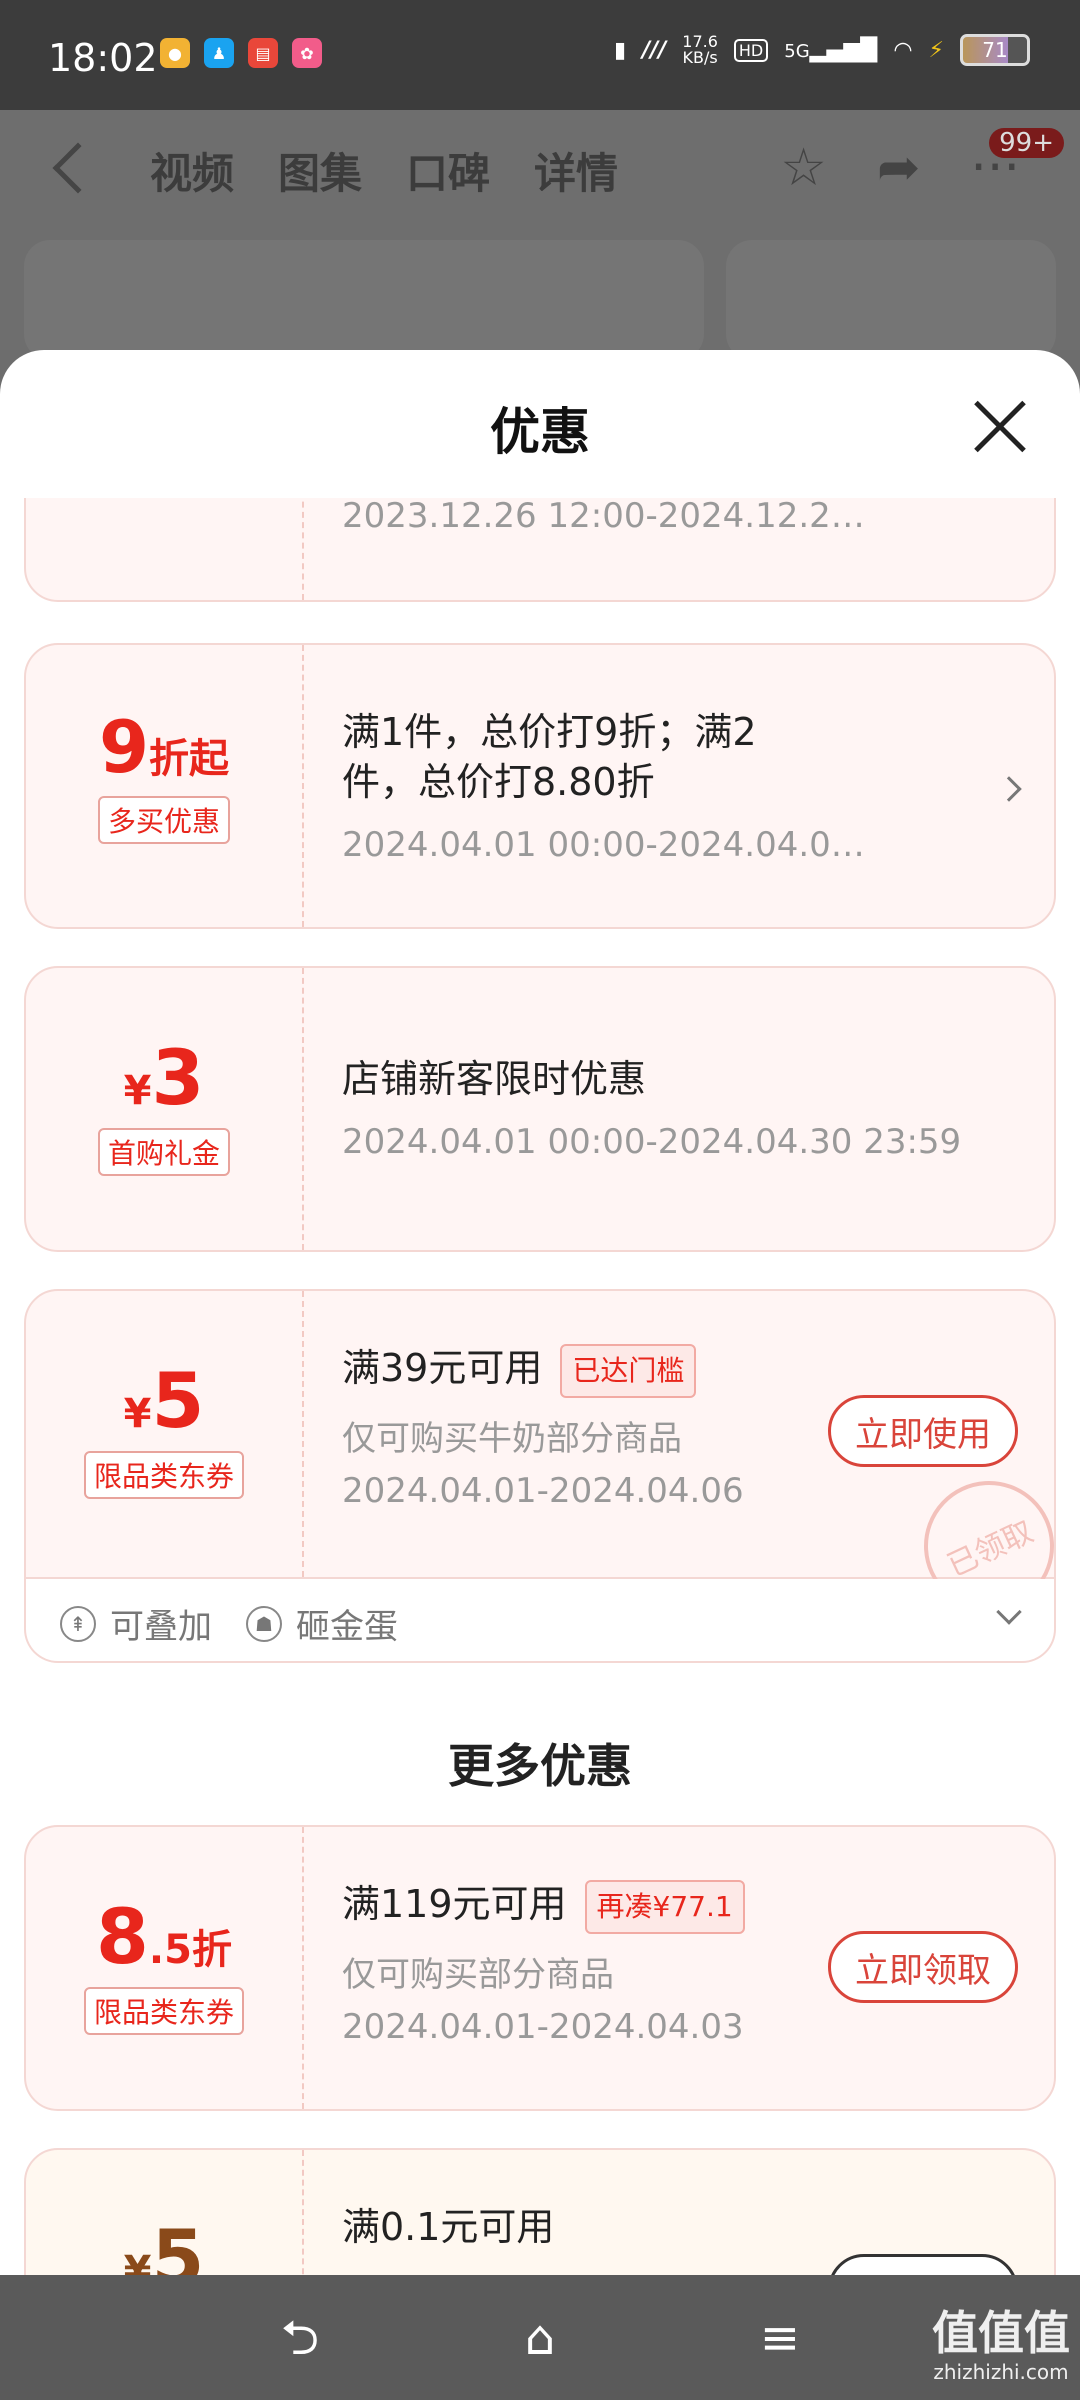 The height and width of the screenshot is (2400, 1080). What do you see at coordinates (478, 1975) in the screenshot?
I see `coupon-desc: 仅可购买部分商品` at bounding box center [478, 1975].